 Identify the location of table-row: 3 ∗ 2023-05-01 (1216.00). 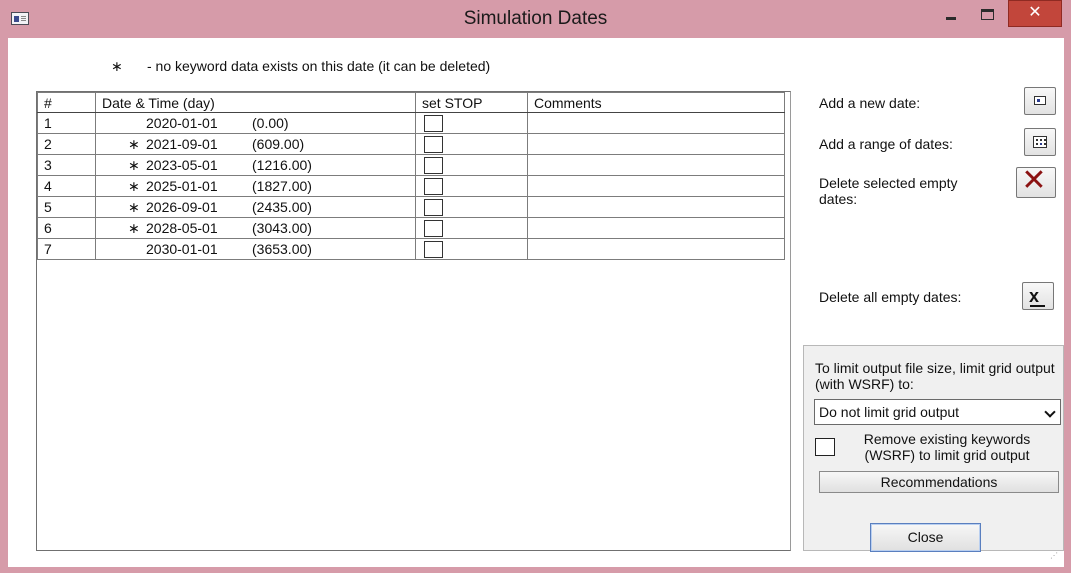
(411, 165).